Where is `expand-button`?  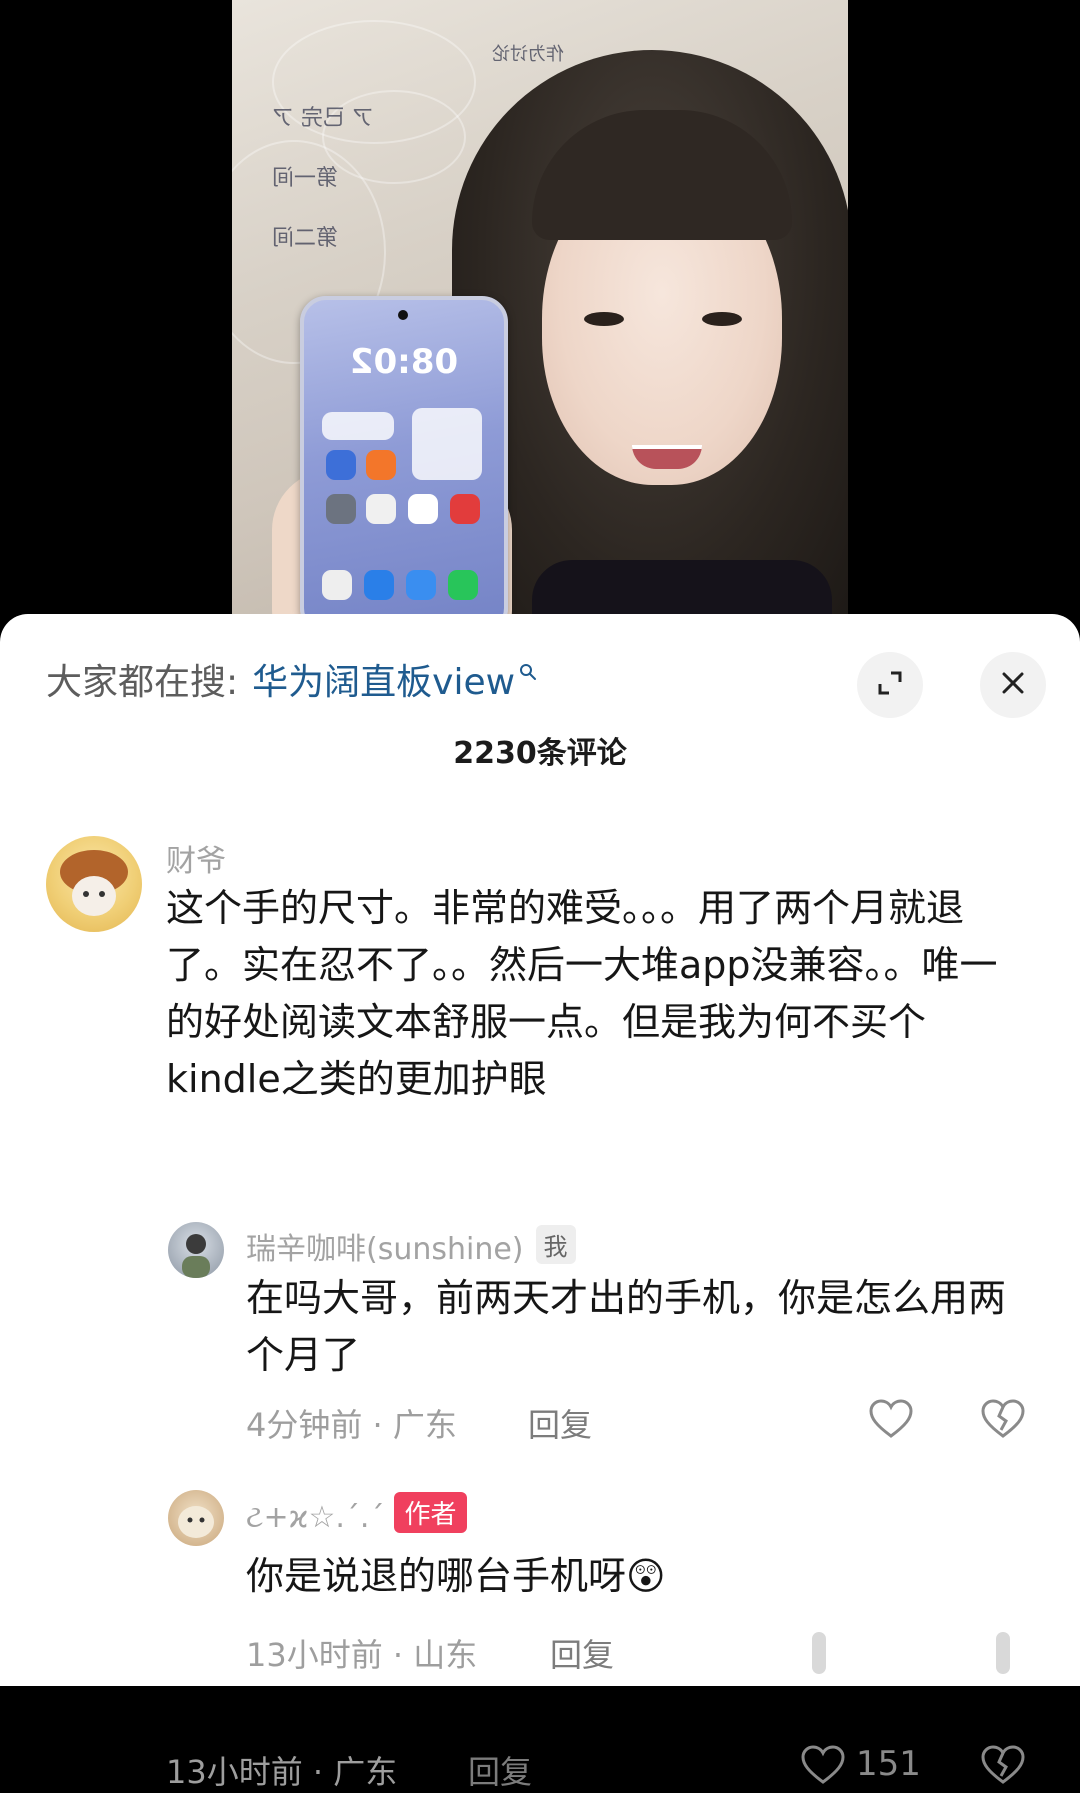 expand-button is located at coordinates (890, 685).